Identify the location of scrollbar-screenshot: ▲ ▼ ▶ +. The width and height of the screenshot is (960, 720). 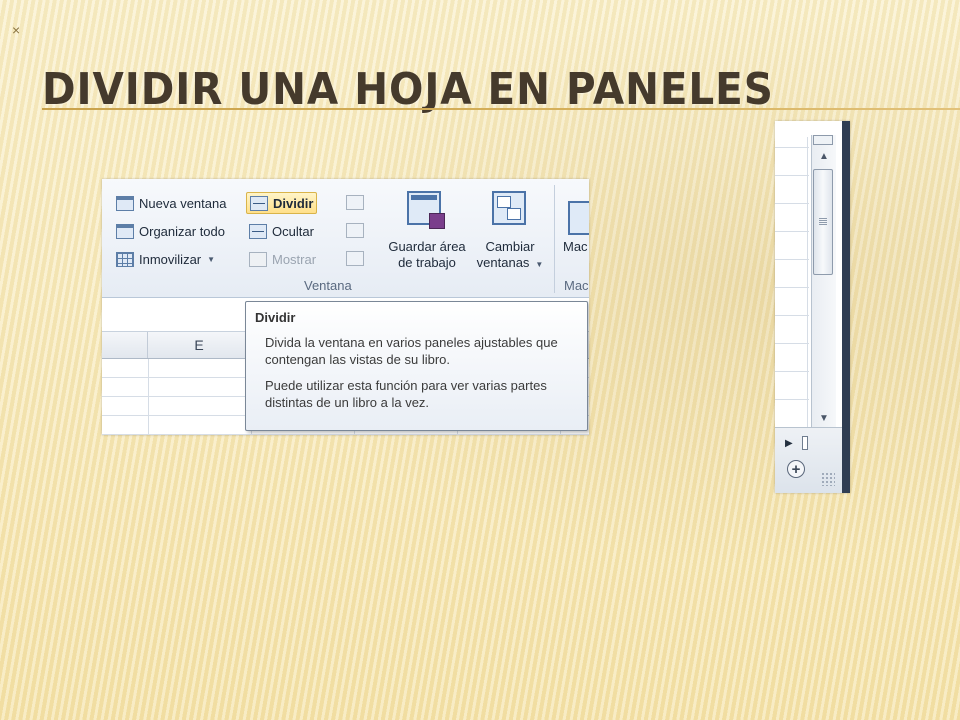
(812, 307).